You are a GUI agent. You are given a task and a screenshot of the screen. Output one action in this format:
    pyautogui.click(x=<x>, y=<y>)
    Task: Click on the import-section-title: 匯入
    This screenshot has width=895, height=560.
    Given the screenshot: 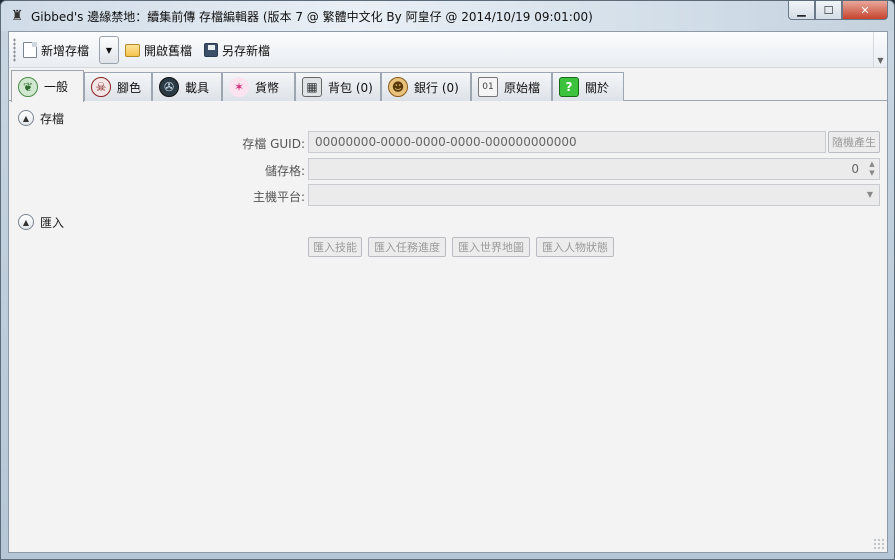 What is the action you would take?
    pyautogui.click(x=52, y=222)
    